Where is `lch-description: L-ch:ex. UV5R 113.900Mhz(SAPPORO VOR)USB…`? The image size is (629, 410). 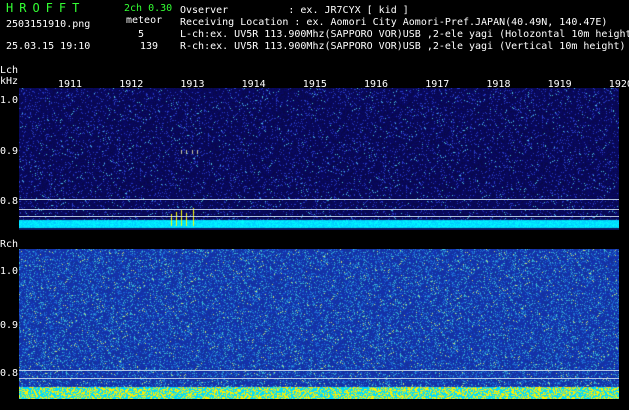
lch-description: L-ch:ex. UV5R 113.900Mhz(SAPPORO VOR)USB… is located at coordinates (404, 34).